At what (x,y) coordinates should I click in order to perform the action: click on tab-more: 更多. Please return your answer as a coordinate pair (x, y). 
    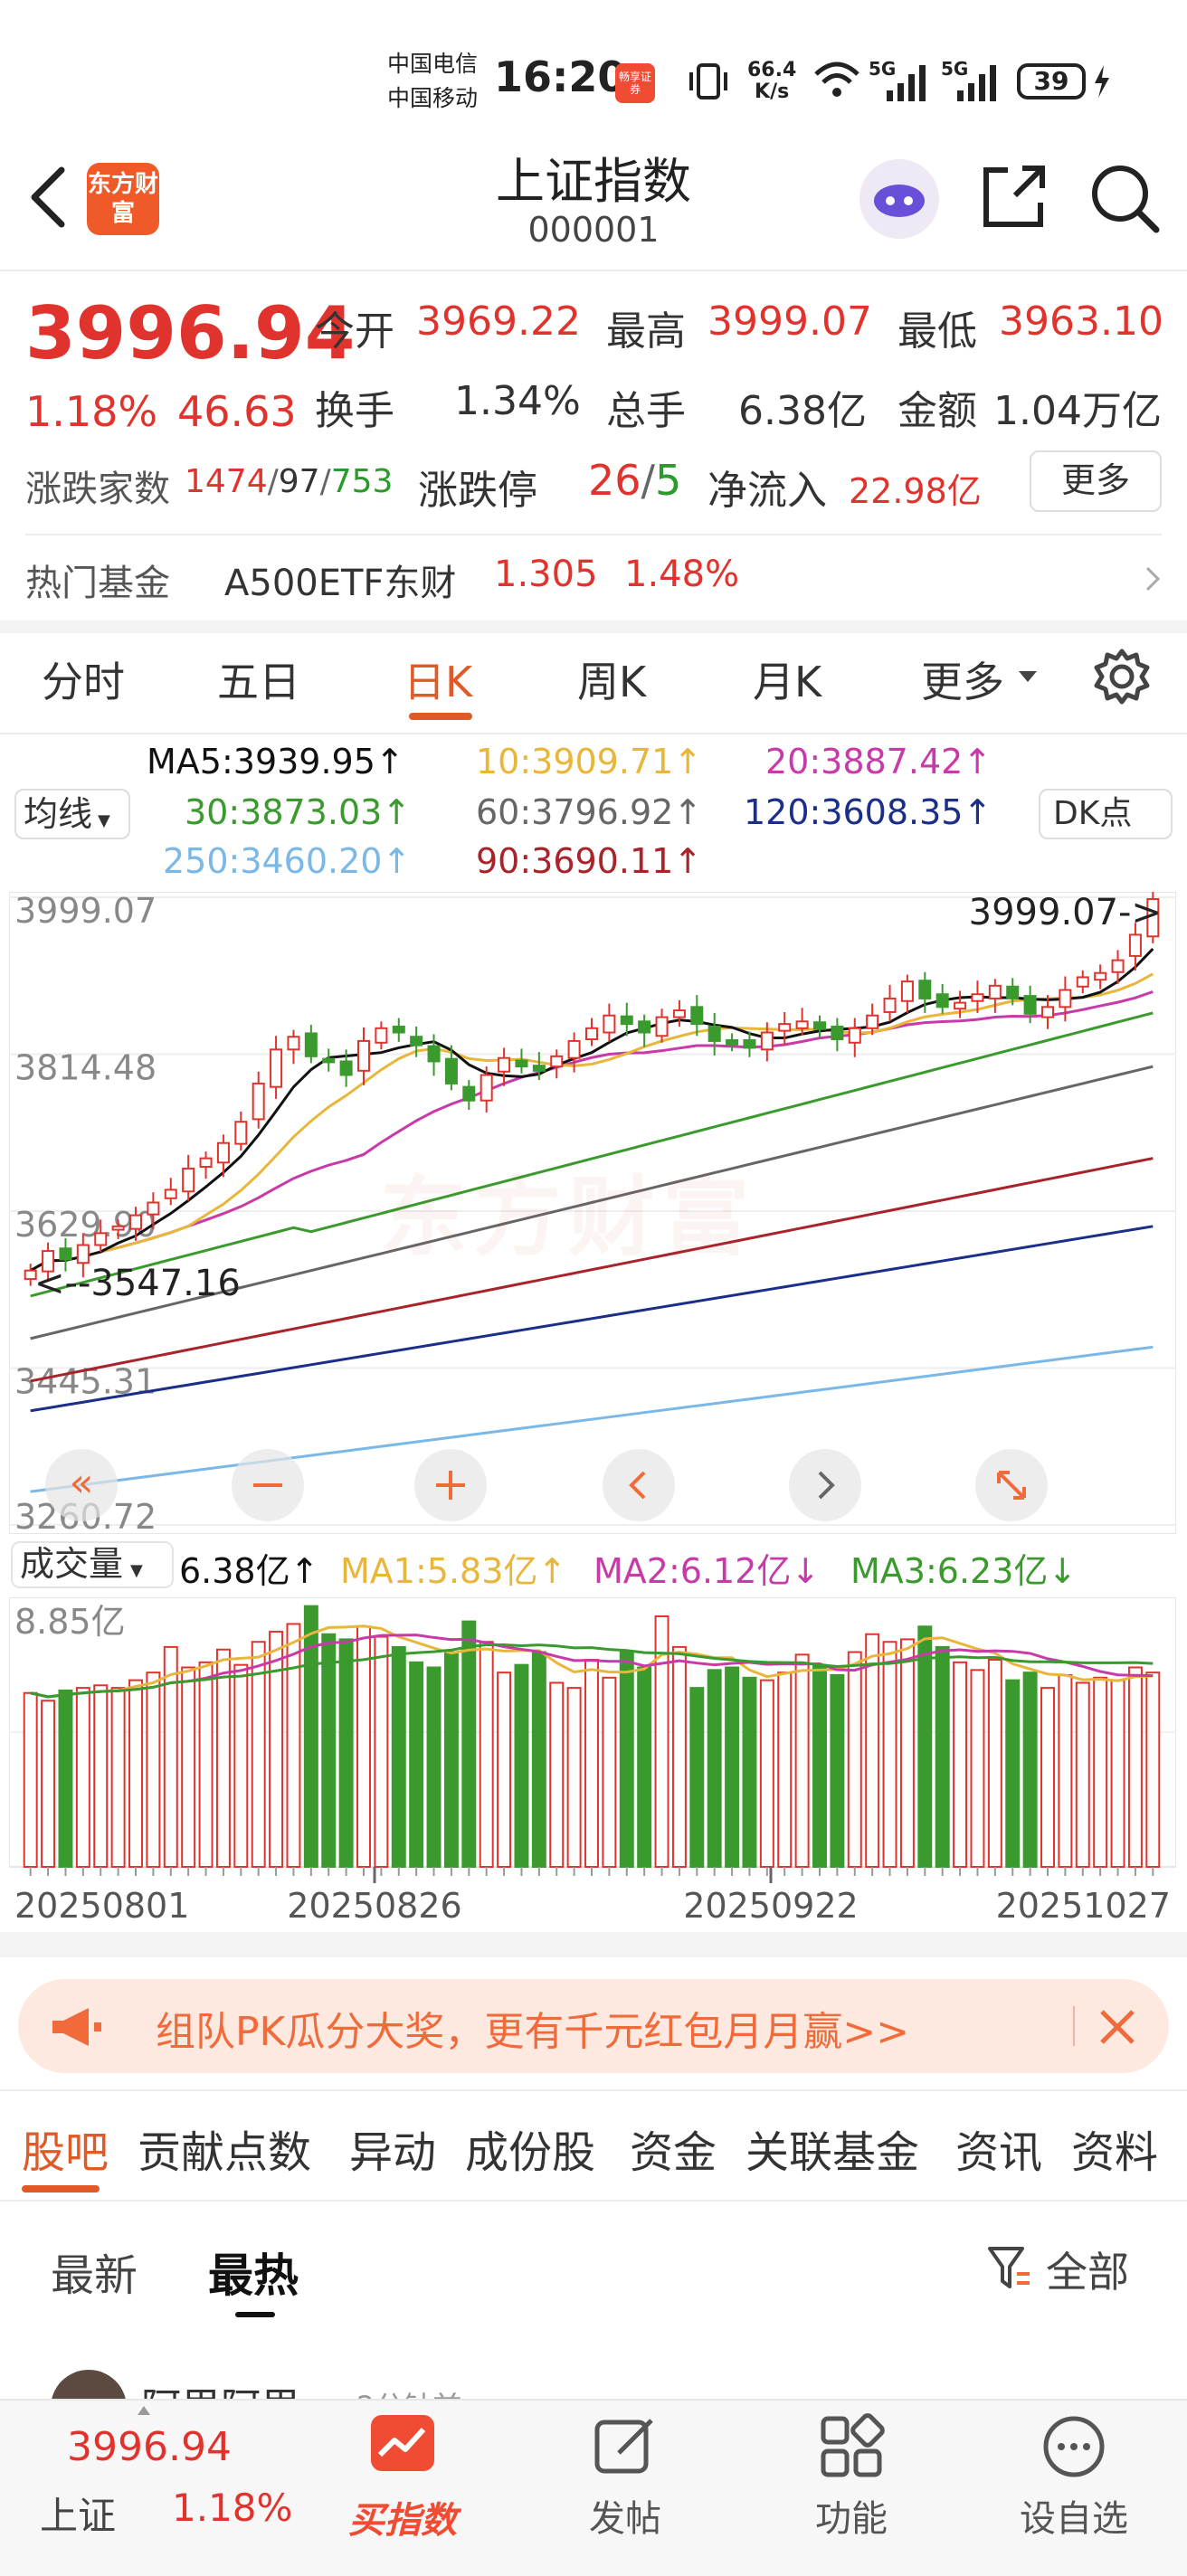
    Looking at the image, I should click on (962, 679).